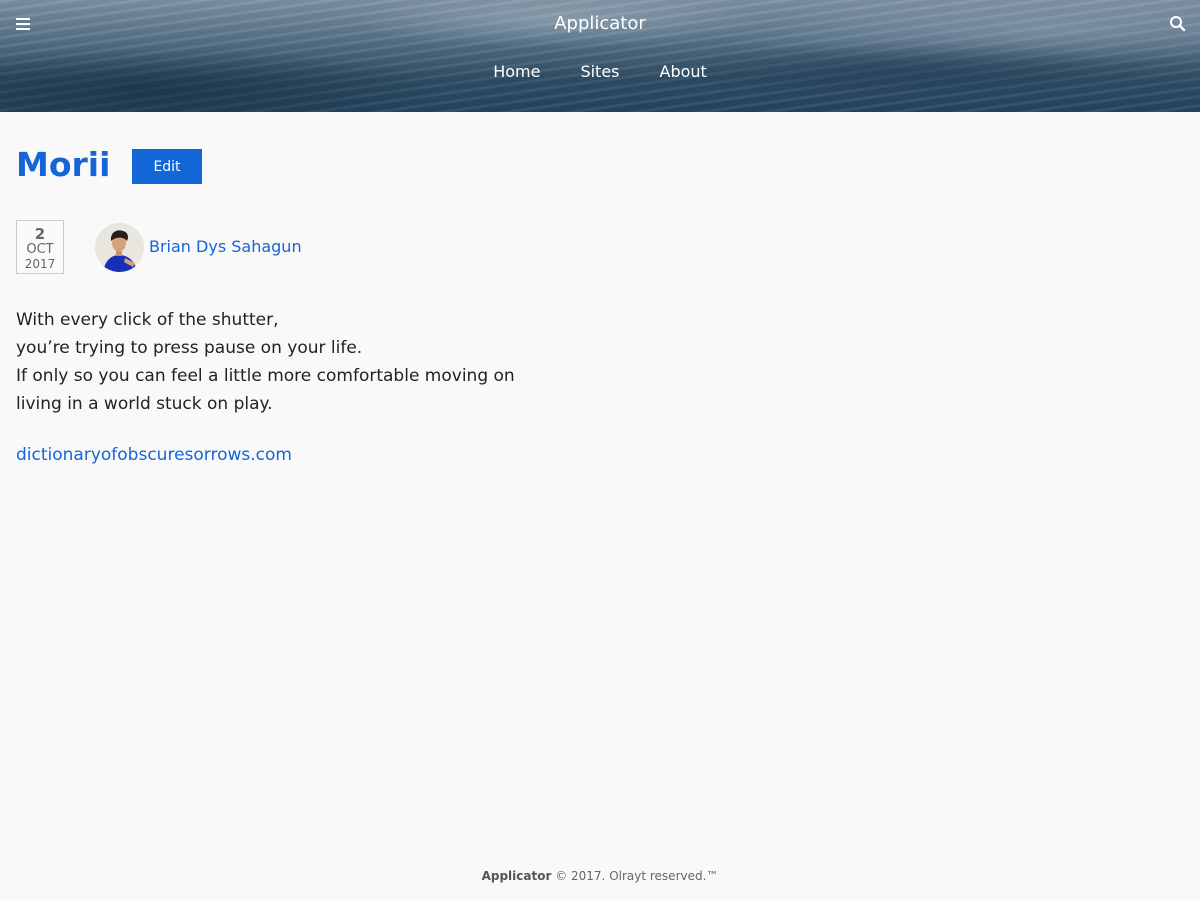 This screenshot has height=900, width=1200. I want to click on edit-button: Edit, so click(167, 166).